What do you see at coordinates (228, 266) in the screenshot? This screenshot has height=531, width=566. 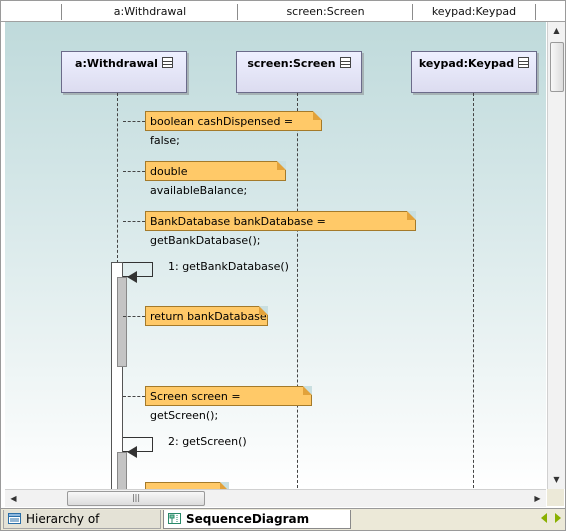 I see `message-get-bank-database: 1: getBankDatabase()` at bounding box center [228, 266].